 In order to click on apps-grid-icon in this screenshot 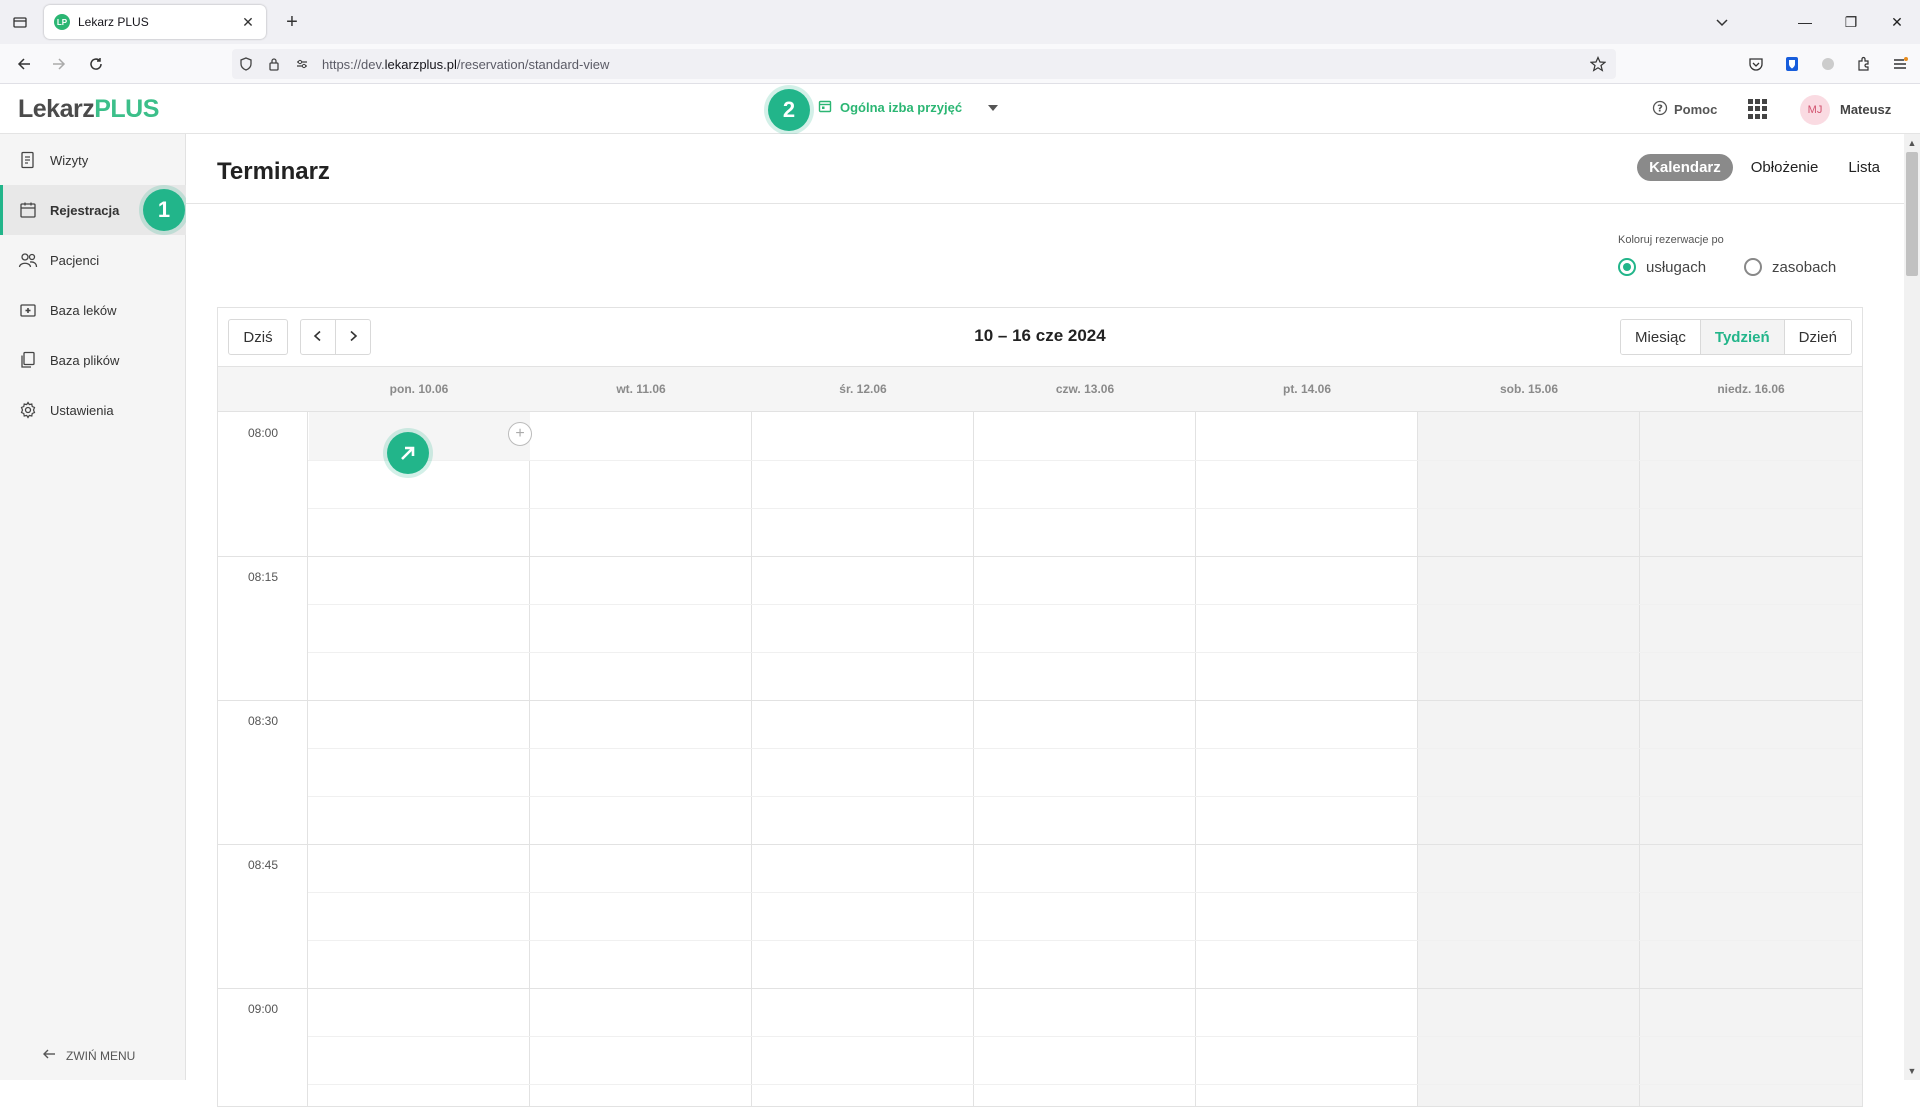, I will do `click(1758, 109)`.